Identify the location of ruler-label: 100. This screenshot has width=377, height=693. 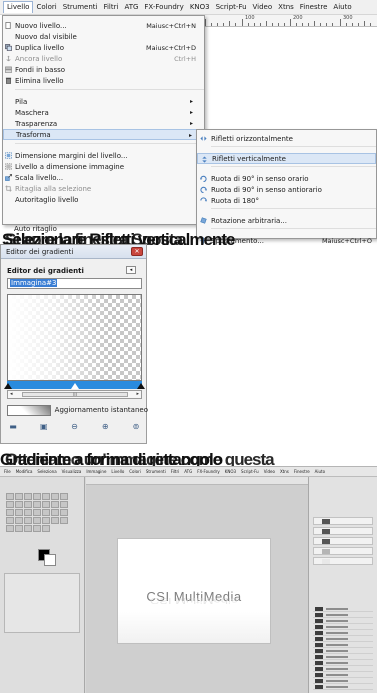
(250, 18).